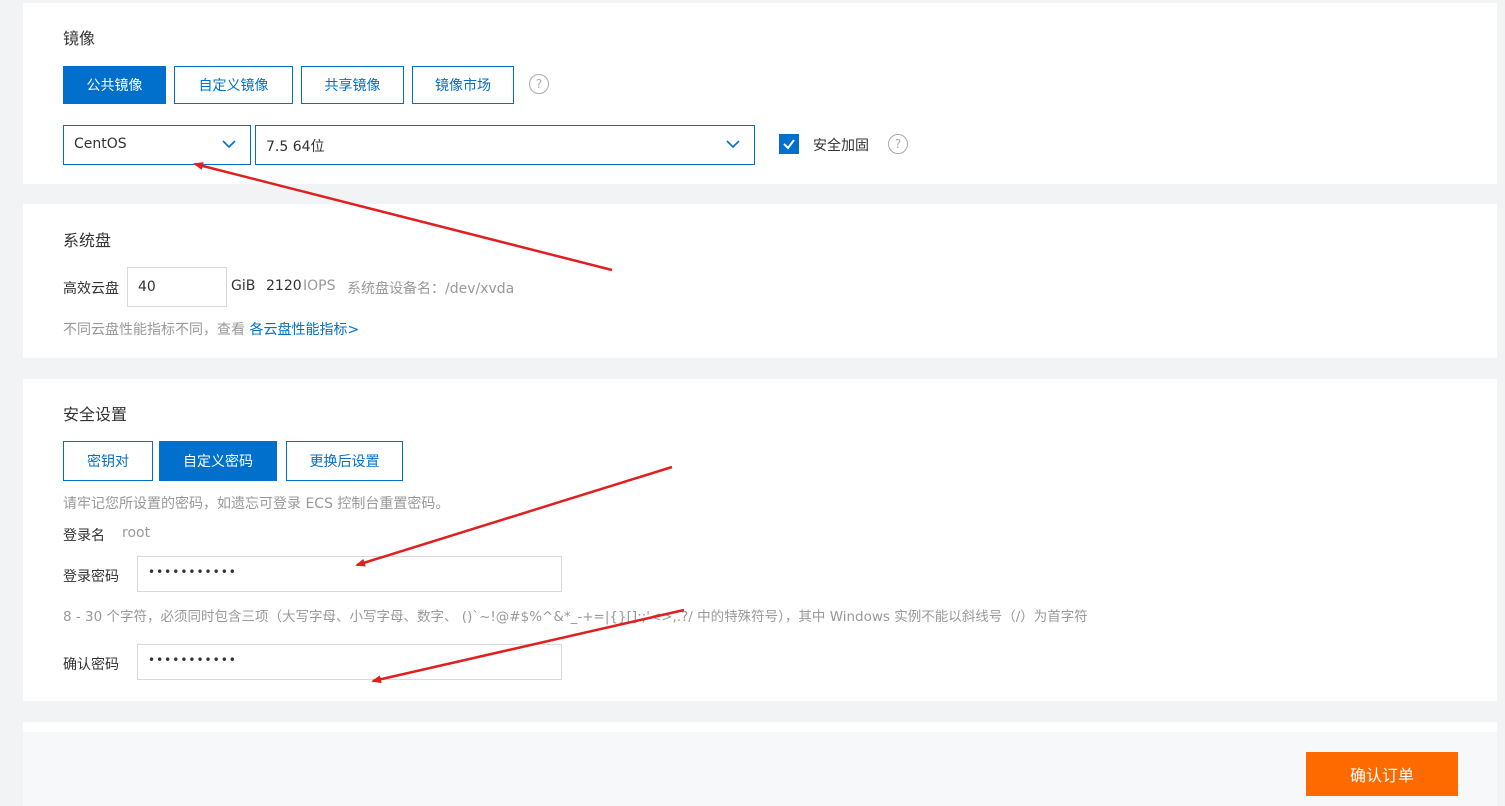 The height and width of the screenshot is (806, 1505). I want to click on tab-custom-password: 自定义密码, so click(218, 461).